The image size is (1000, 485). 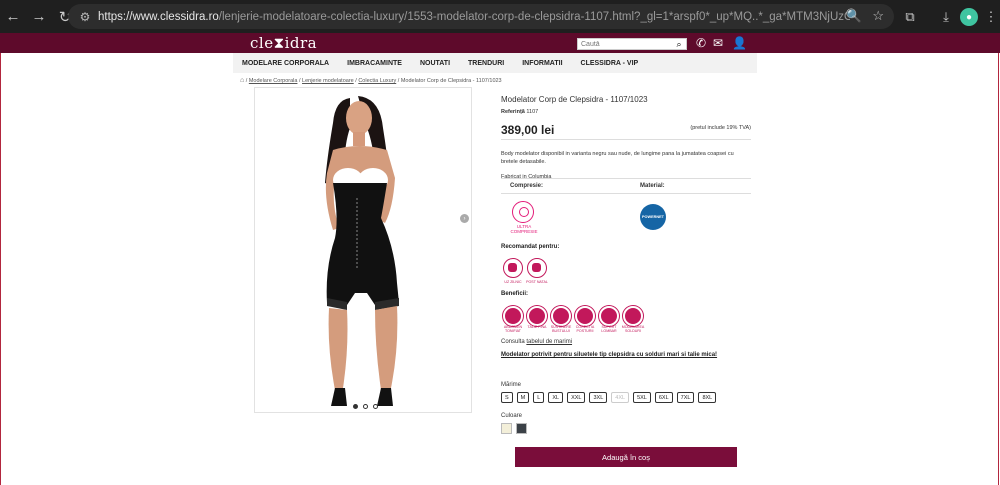 What do you see at coordinates (500, 43) in the screenshot?
I see `site-header: cle⧗idra ⌕ ✆ ✉ 👤` at bounding box center [500, 43].